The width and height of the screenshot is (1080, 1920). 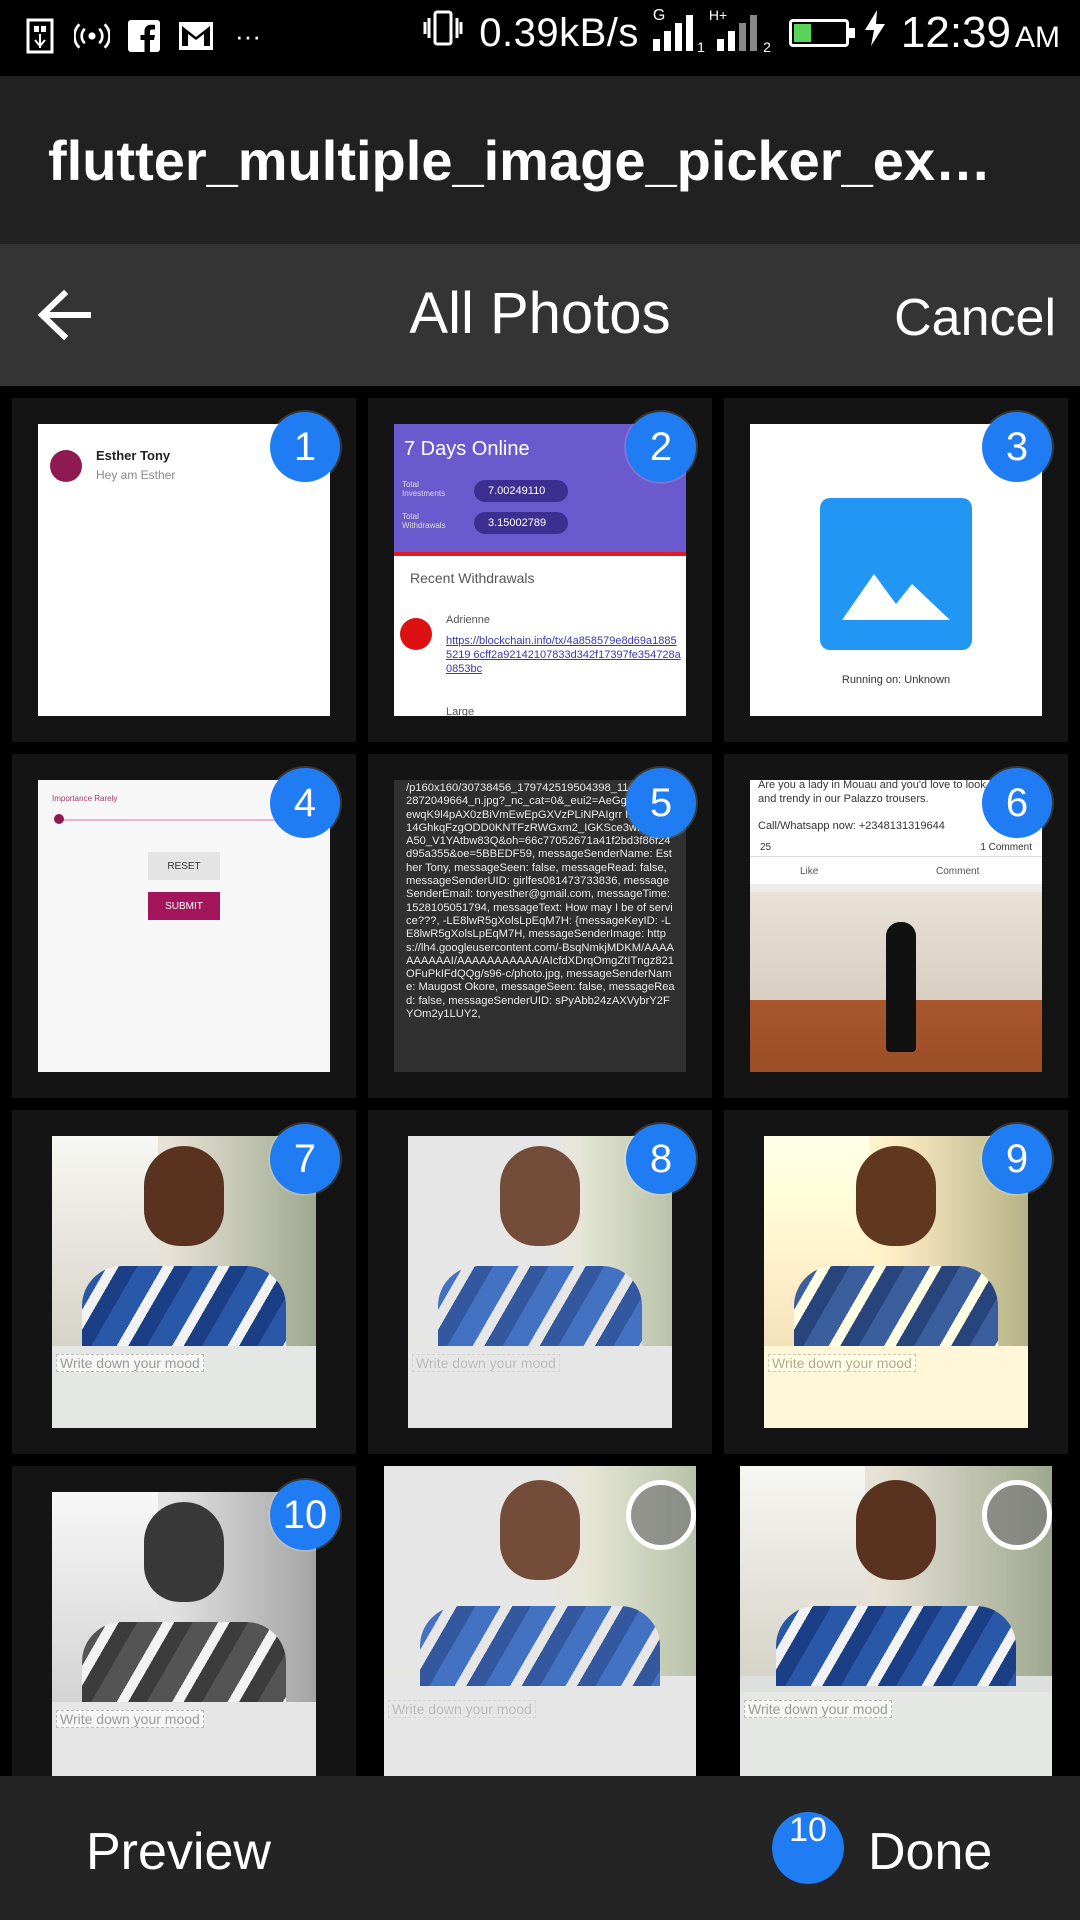 What do you see at coordinates (958, 871) in the screenshot?
I see `comment-button: Comment` at bounding box center [958, 871].